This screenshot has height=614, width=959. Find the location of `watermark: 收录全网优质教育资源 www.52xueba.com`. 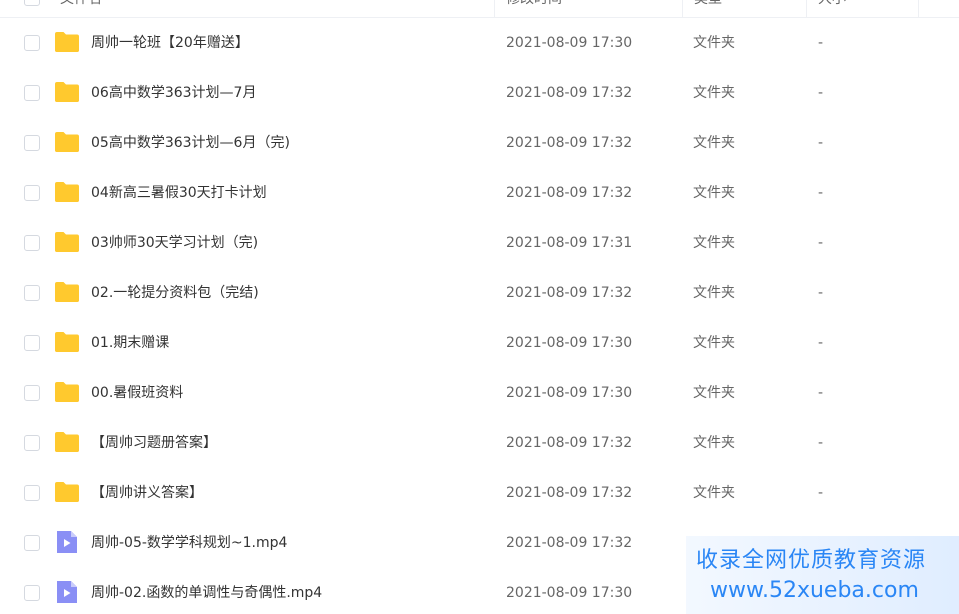

watermark: 收录全网优质教育资源 www.52xueba.com is located at coordinates (822, 575).